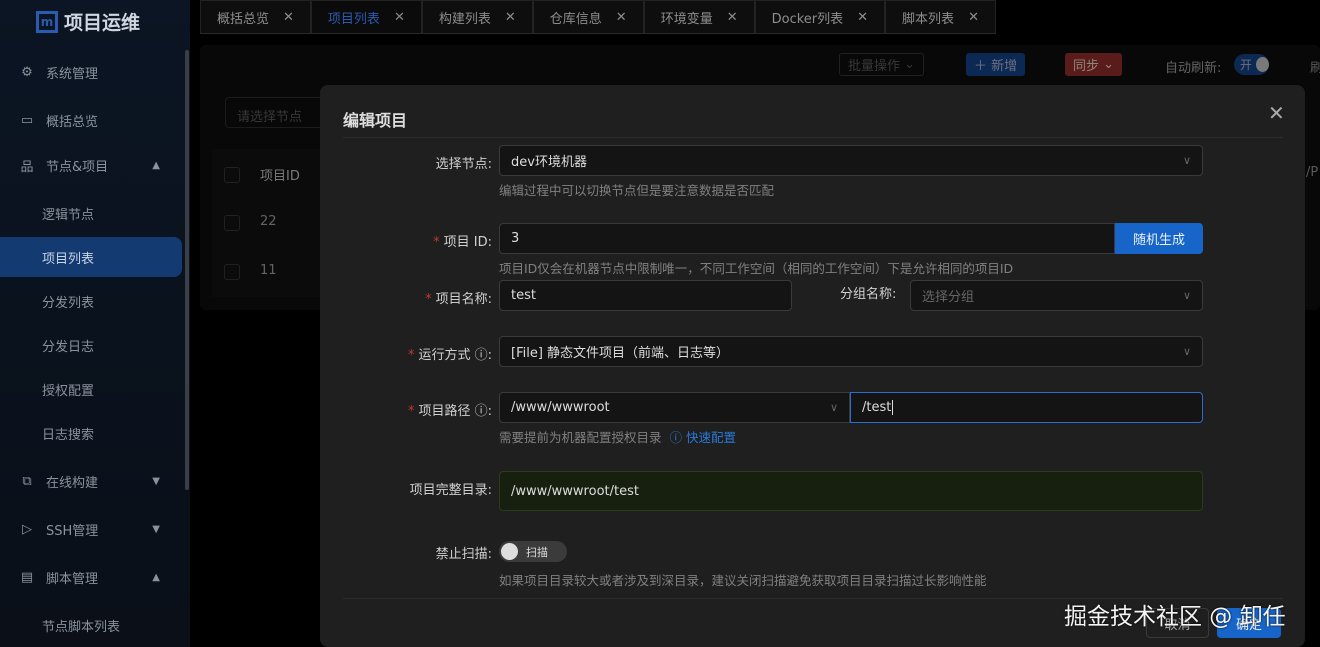  I want to click on sidebar-item-ssh: ▷ SSH管理 ▼, so click(91, 529).